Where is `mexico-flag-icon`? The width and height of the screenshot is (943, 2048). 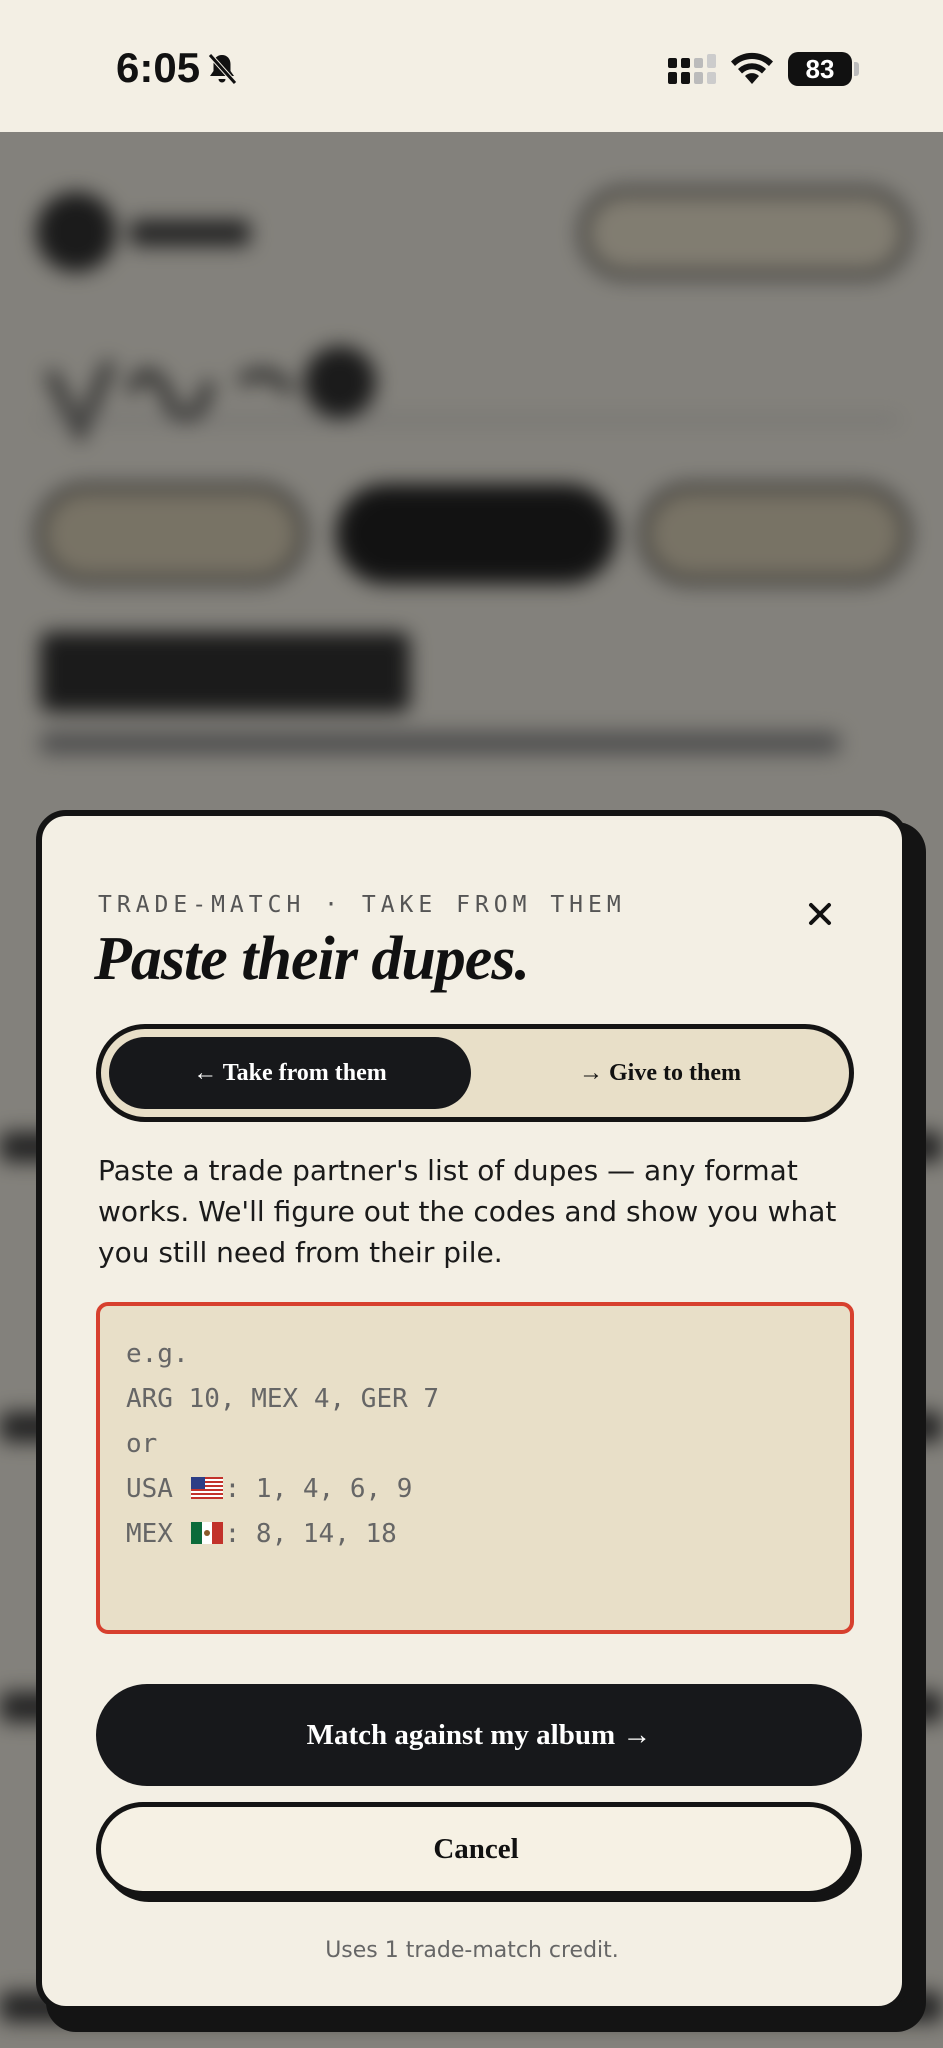 mexico-flag-icon is located at coordinates (206, 1533).